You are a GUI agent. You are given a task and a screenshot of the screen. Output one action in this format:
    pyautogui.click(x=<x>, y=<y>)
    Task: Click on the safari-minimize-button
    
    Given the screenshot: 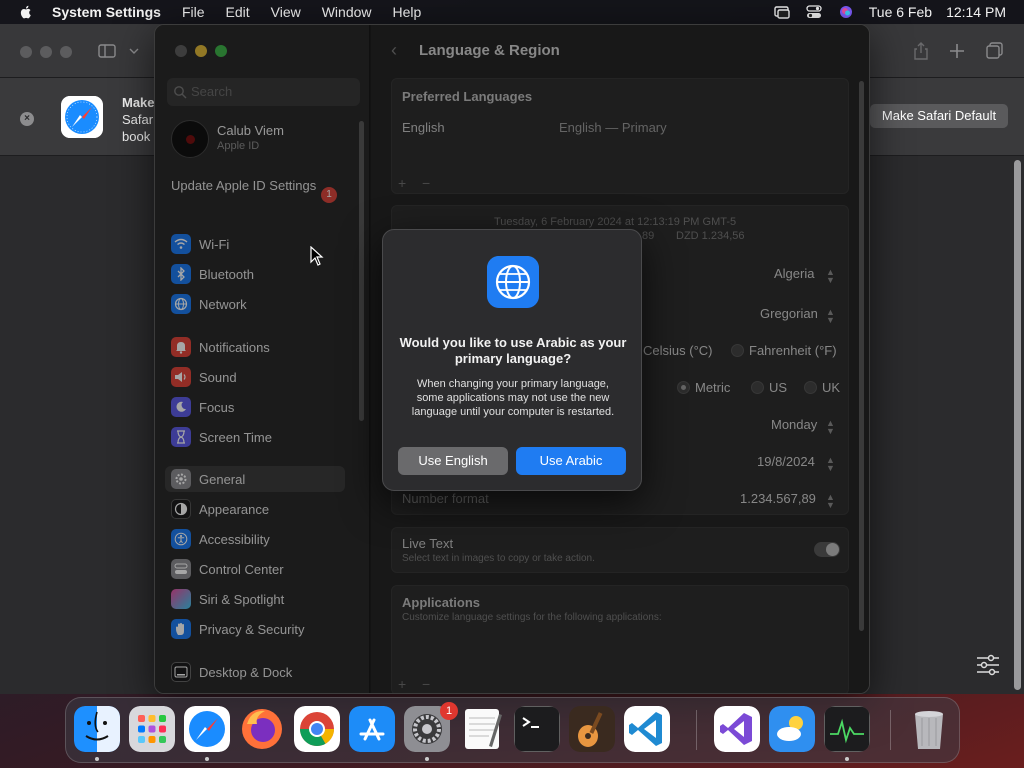 What is the action you would take?
    pyautogui.click(x=46, y=52)
    